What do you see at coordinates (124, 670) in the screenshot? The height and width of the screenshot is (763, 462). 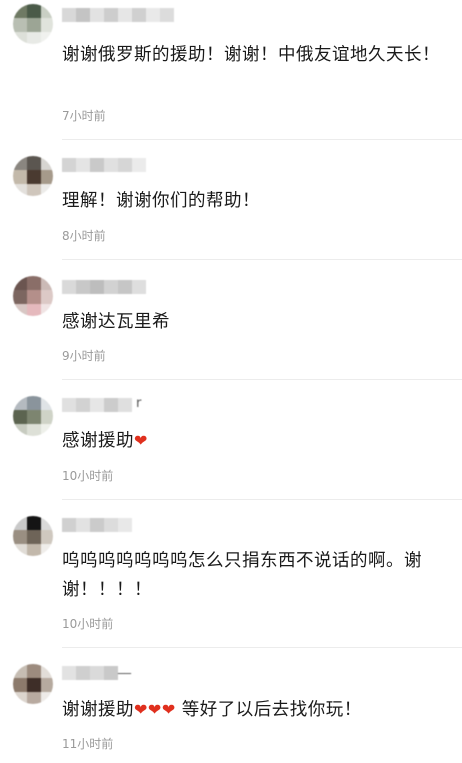 I see `username-tail: __` at bounding box center [124, 670].